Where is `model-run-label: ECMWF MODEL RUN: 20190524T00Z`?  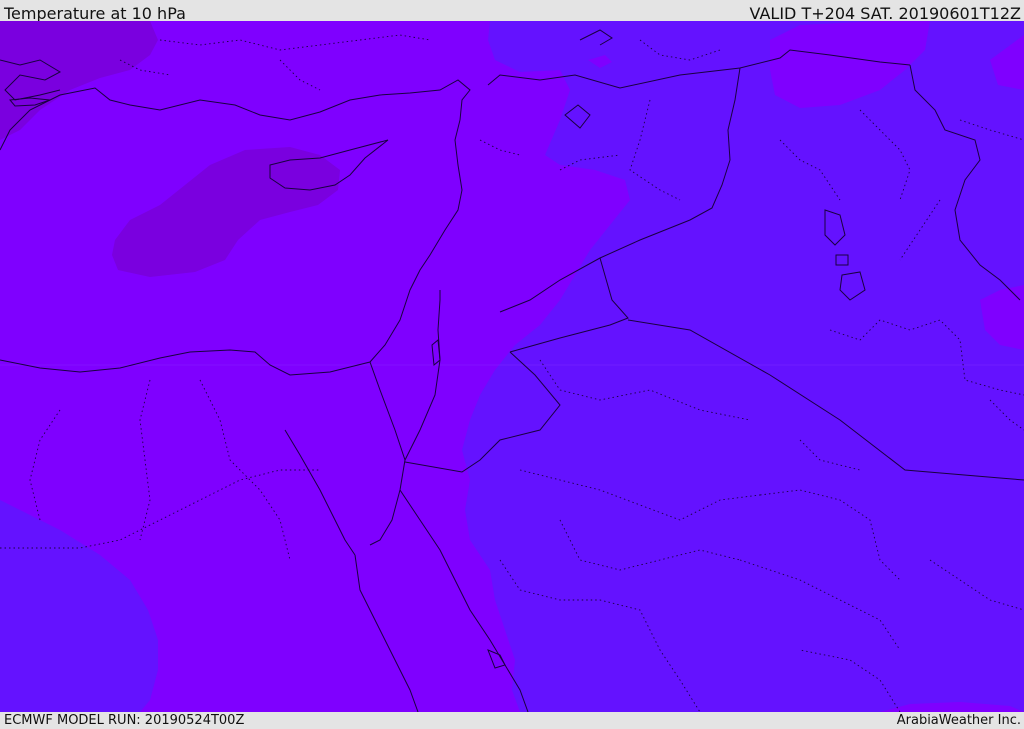 model-run-label: ECMWF MODEL RUN: 20190524T00Z is located at coordinates (124, 720).